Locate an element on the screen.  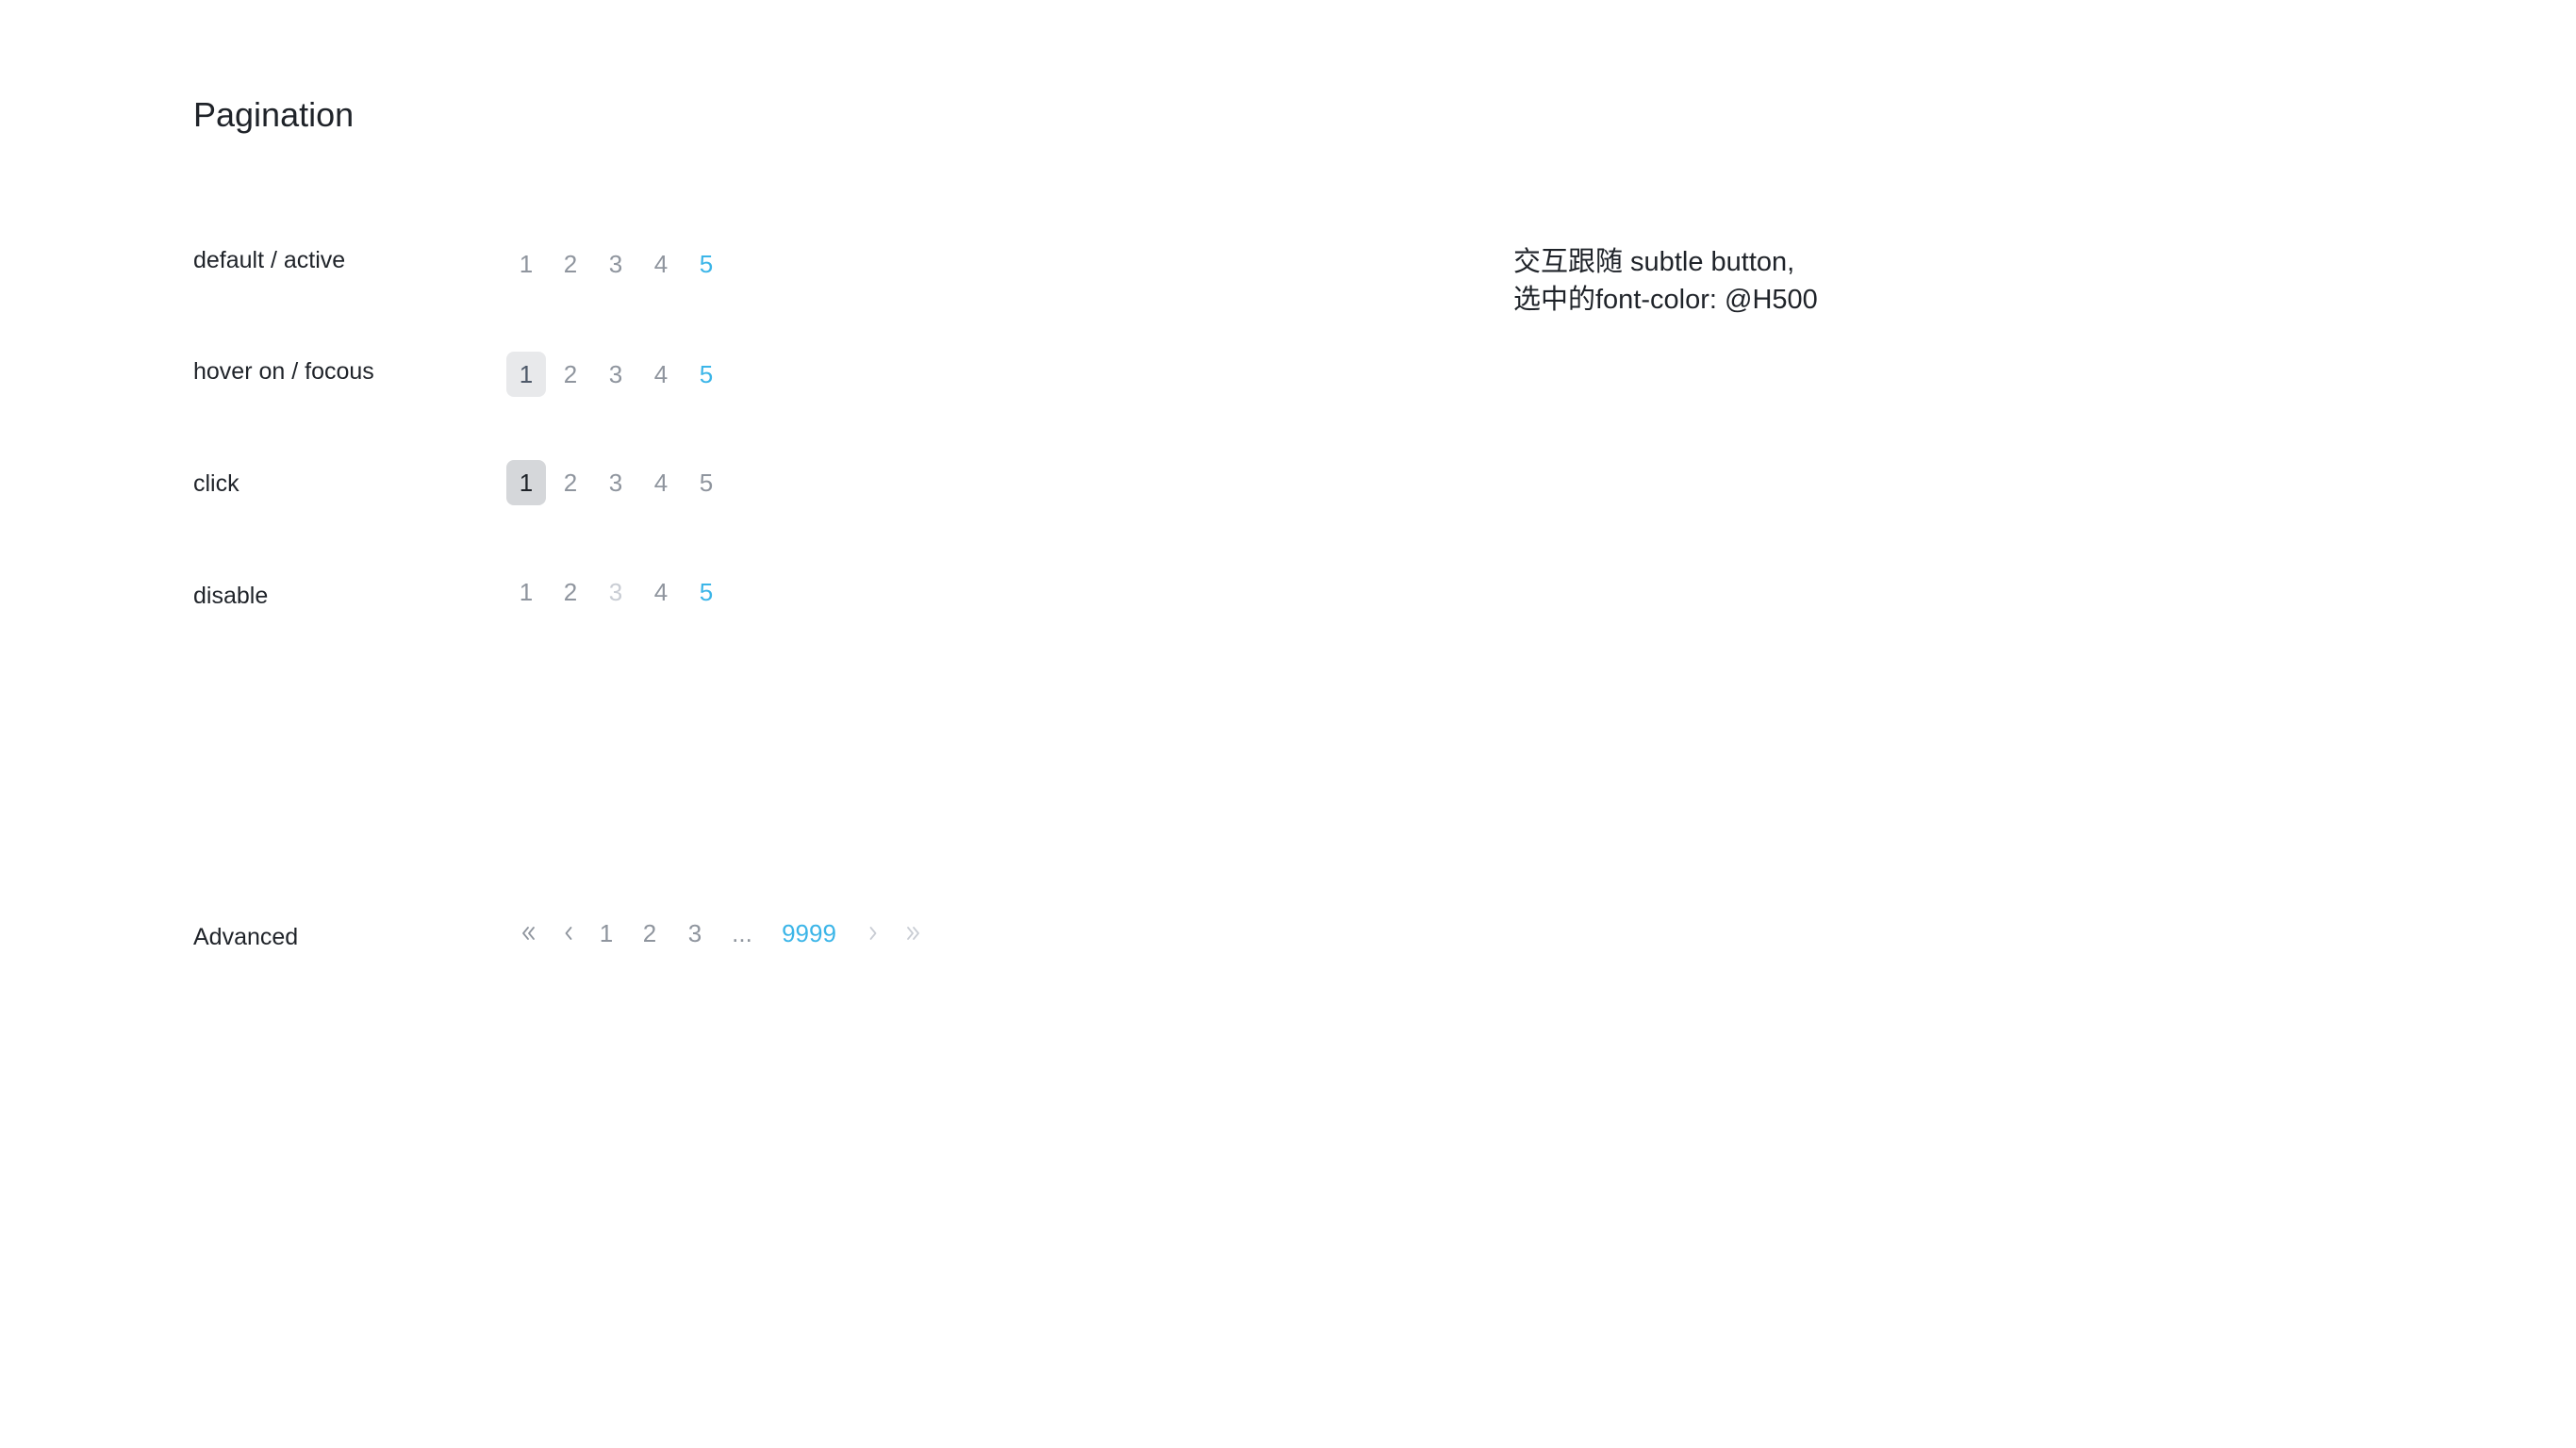
chevron-right-icon is located at coordinates (873, 933).